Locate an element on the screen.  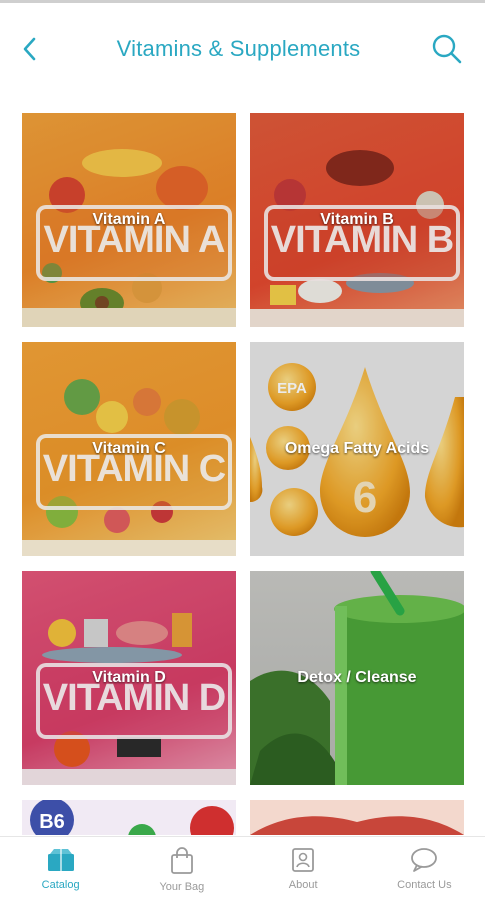
catalog-icon is located at coordinates (60, 860).